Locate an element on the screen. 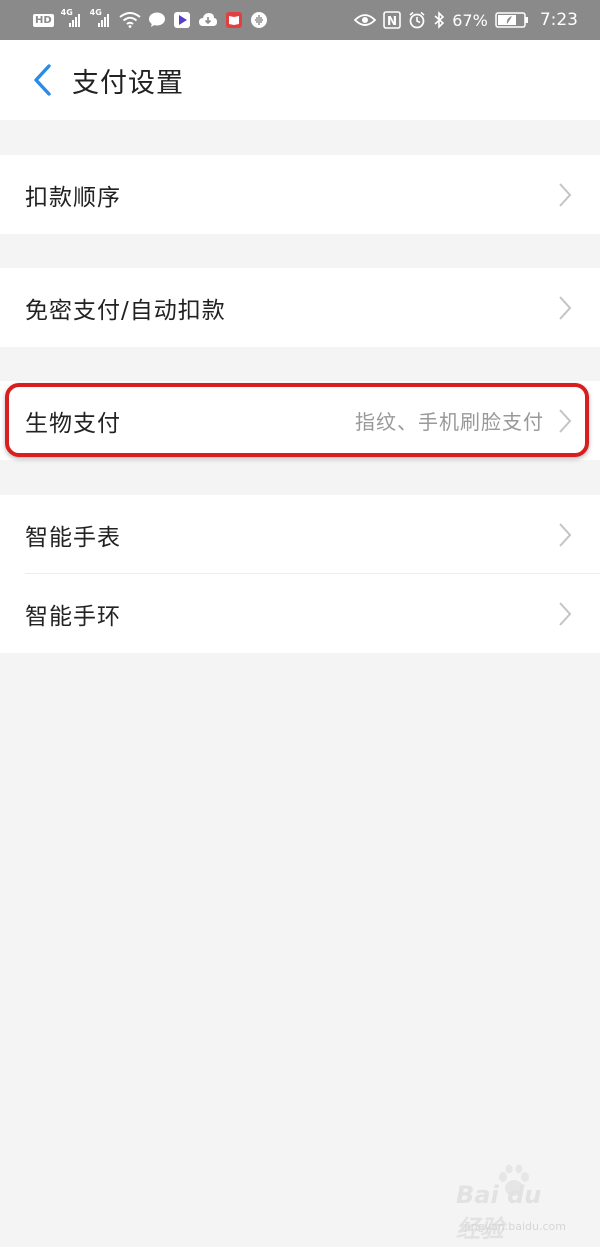  setting-row-deduction-order: 扣款顺序 is located at coordinates (300, 194).